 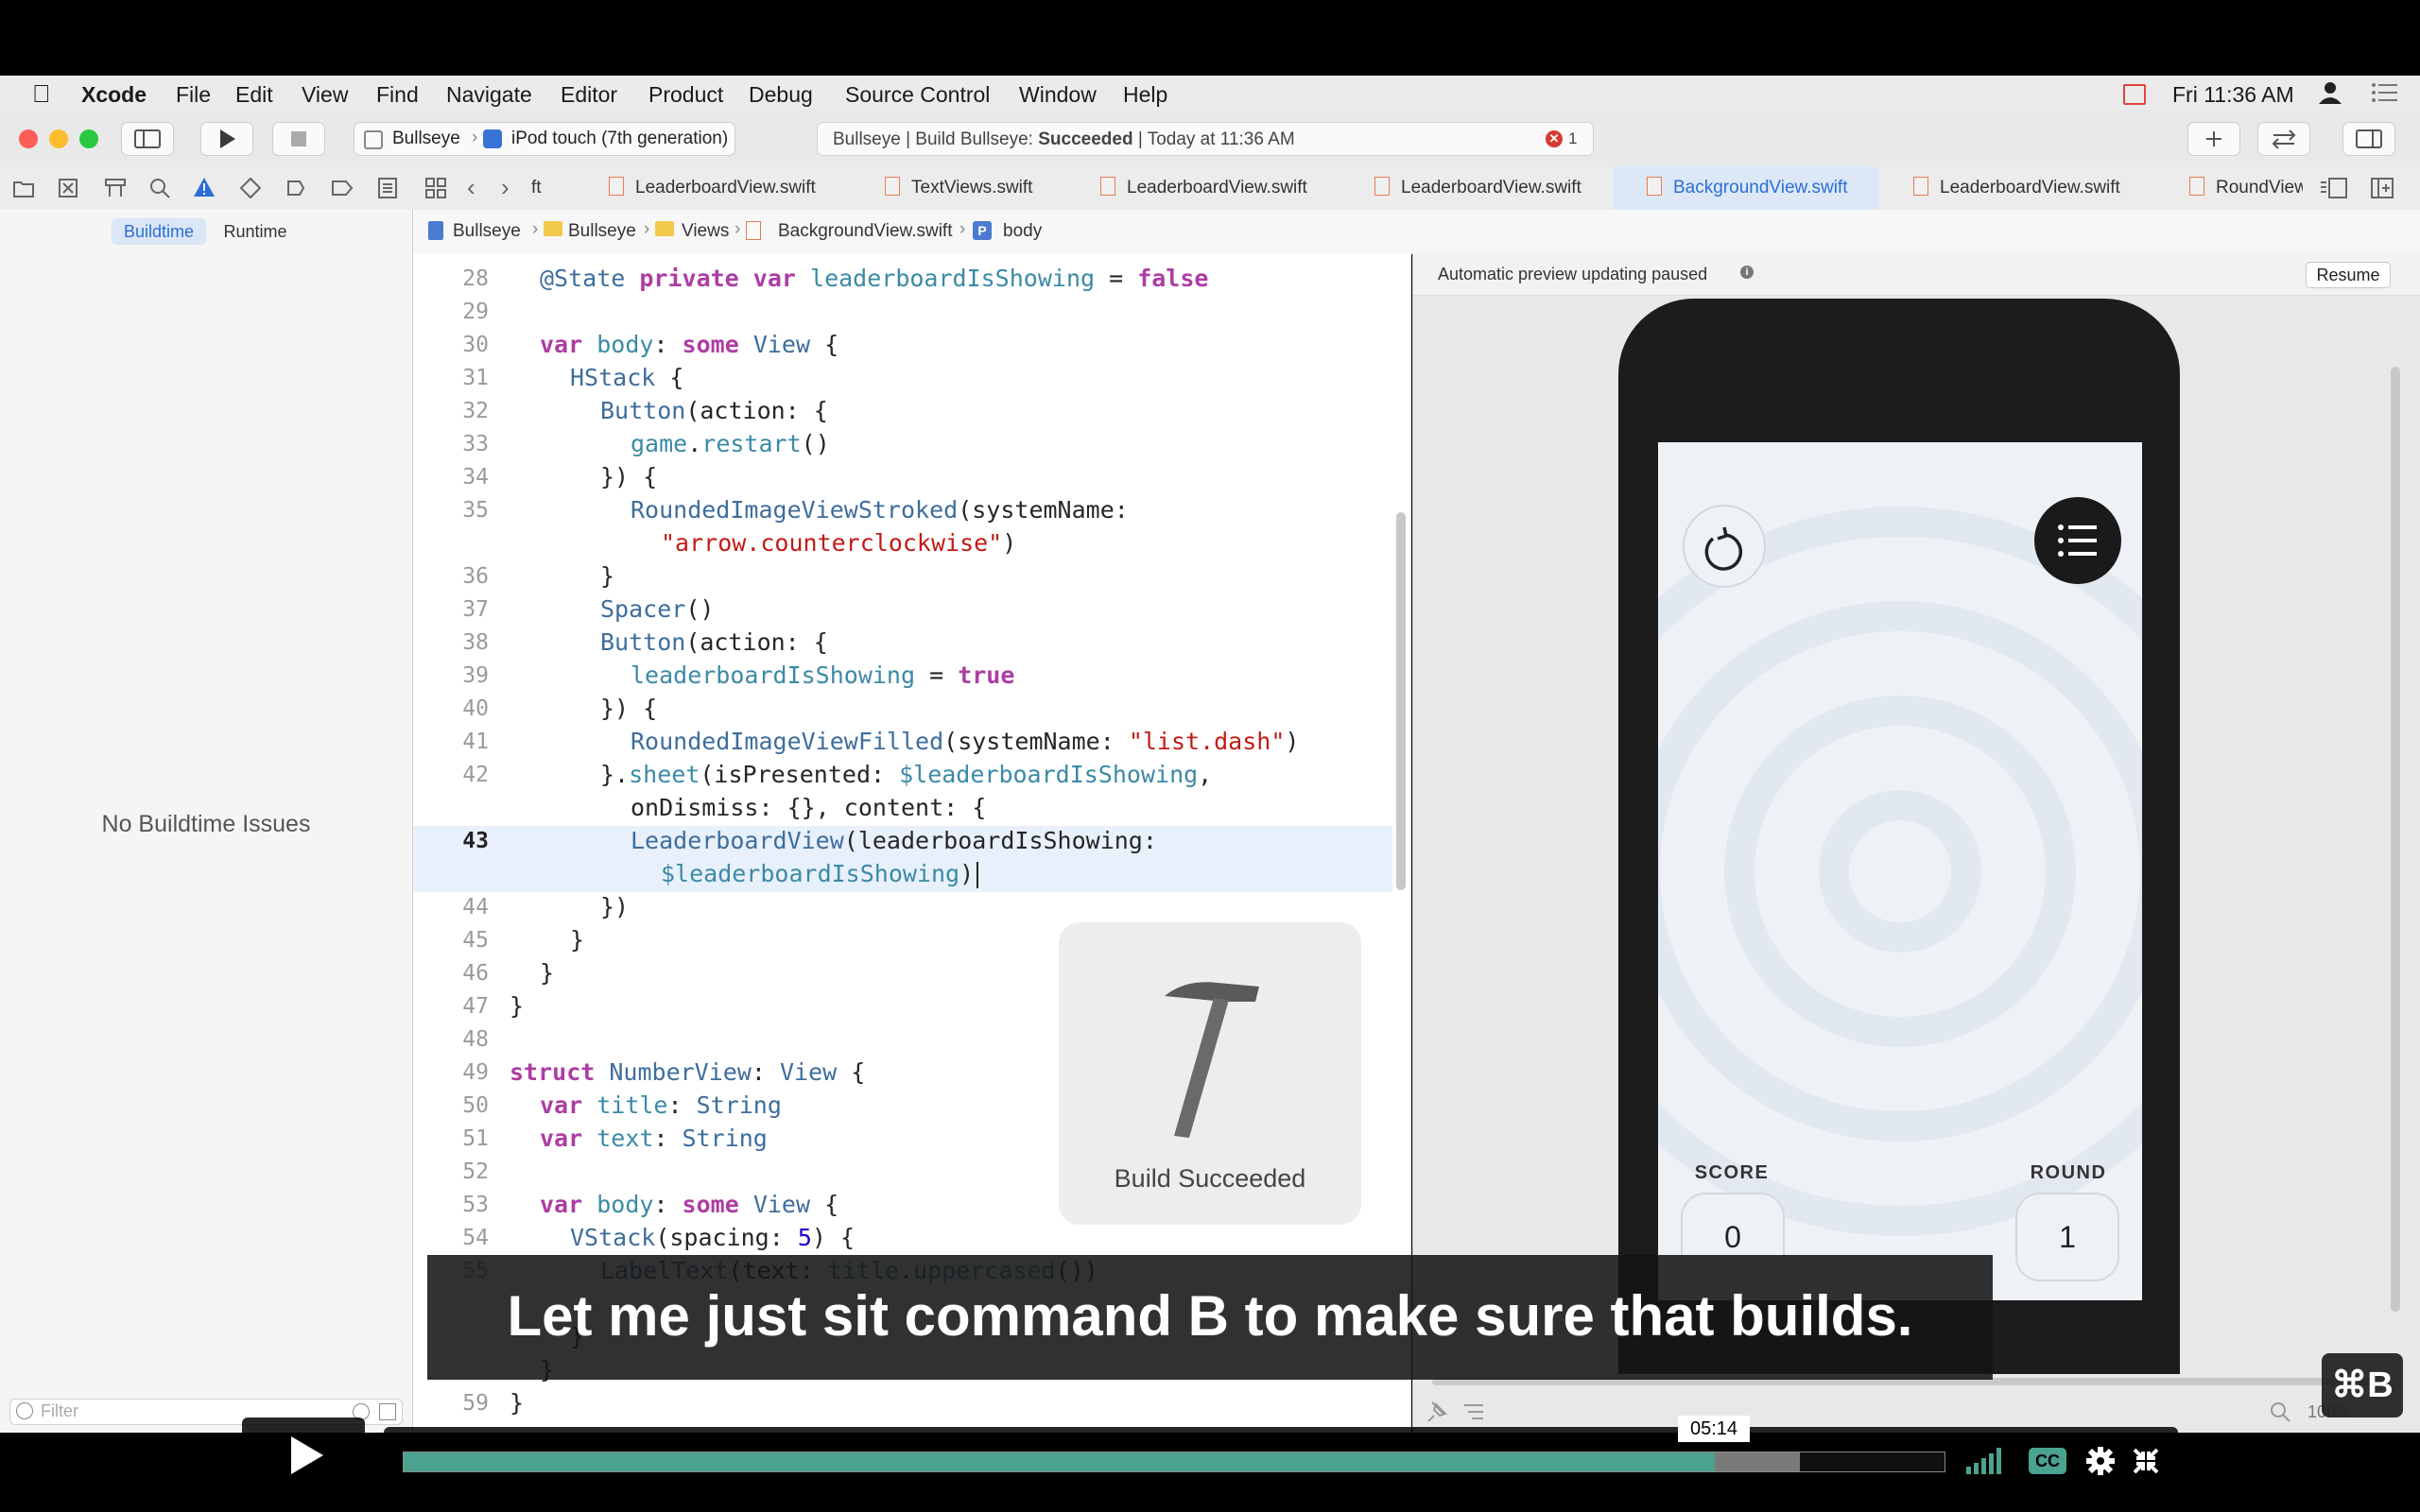 I want to click on arrow-counterclockwise-icon, so click(x=1723, y=548).